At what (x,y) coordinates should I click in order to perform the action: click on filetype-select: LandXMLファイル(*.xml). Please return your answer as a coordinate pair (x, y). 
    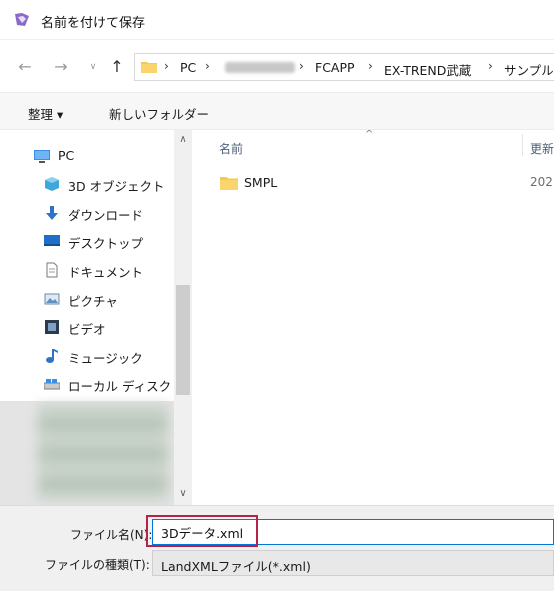
    Looking at the image, I should click on (353, 563).